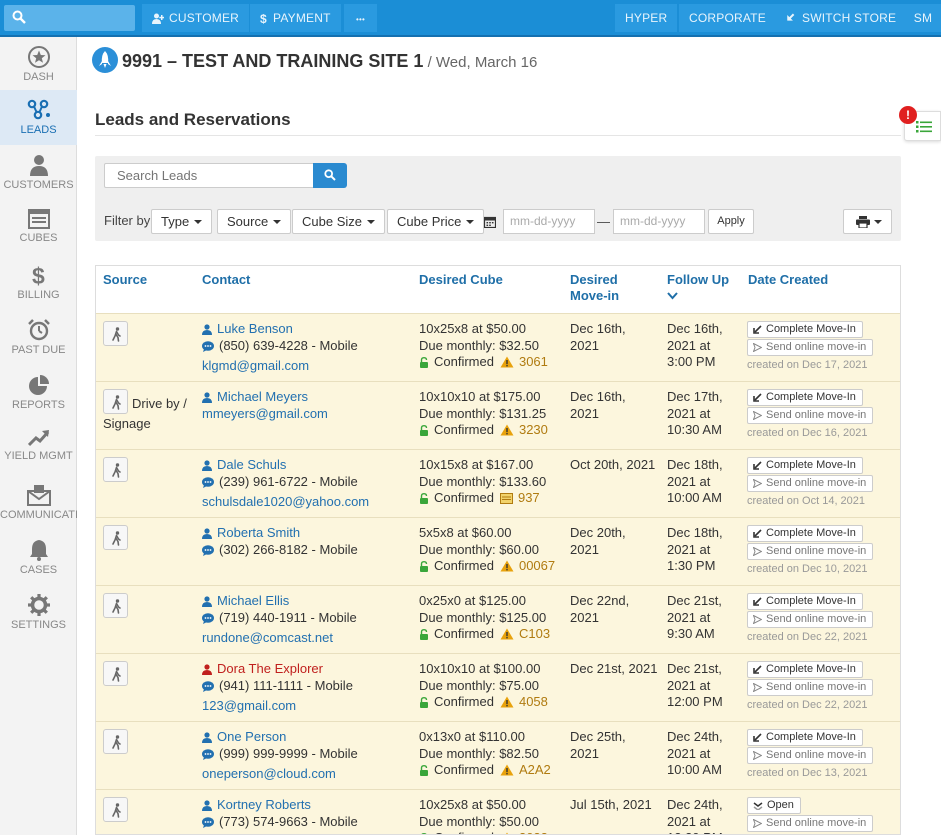  Describe the element at coordinates (285, 502) in the screenshot. I see `contact-email-link: schulsdale1020@yahoo.com` at that location.